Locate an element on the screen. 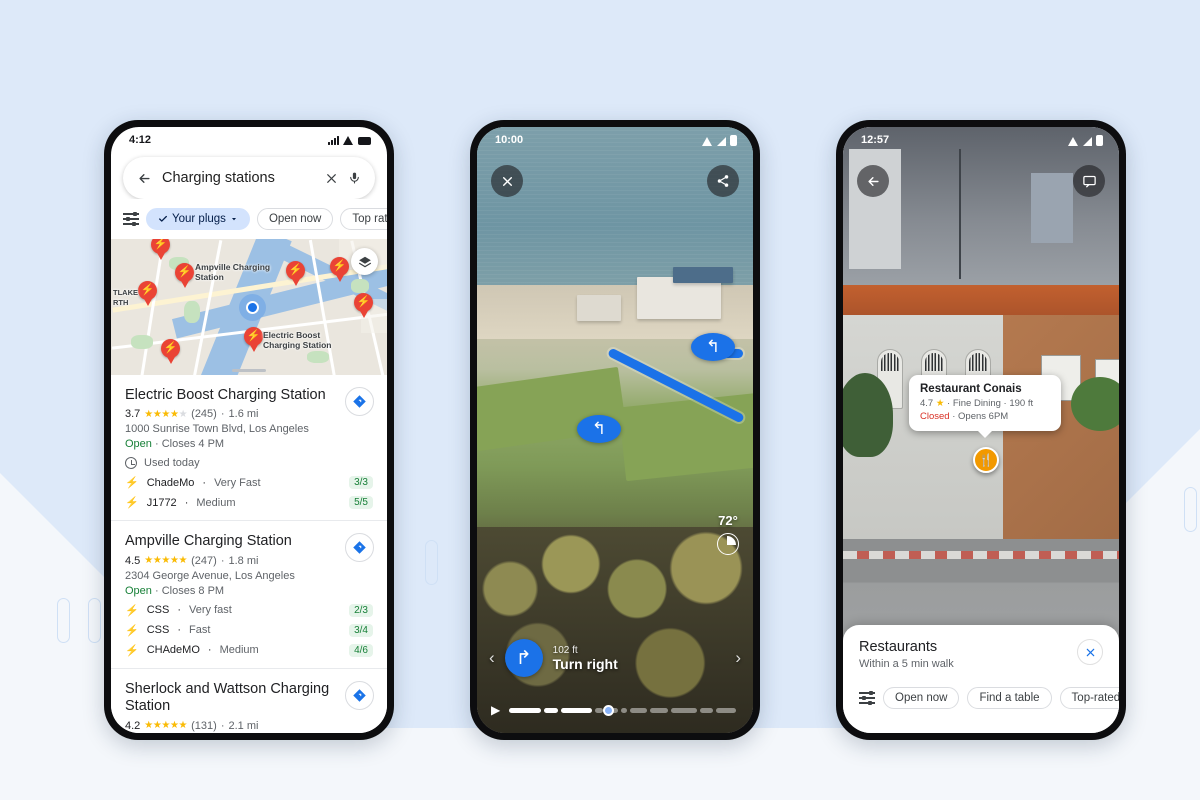  phone1-status-time: 4:12 is located at coordinates (140, 140).